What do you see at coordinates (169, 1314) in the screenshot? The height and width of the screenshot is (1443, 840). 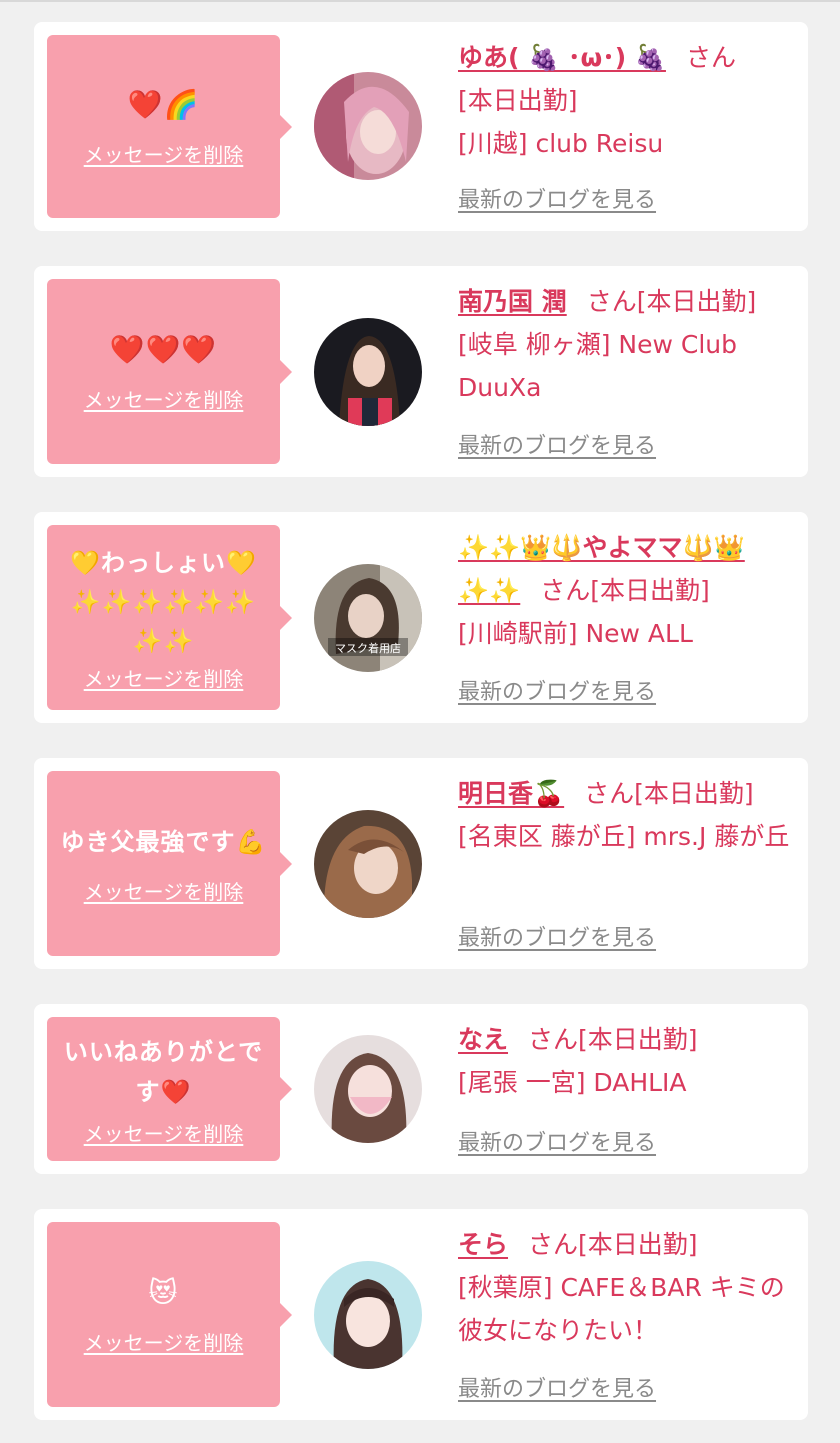 I see `message-bubble: 😻 メッセージを削除` at bounding box center [169, 1314].